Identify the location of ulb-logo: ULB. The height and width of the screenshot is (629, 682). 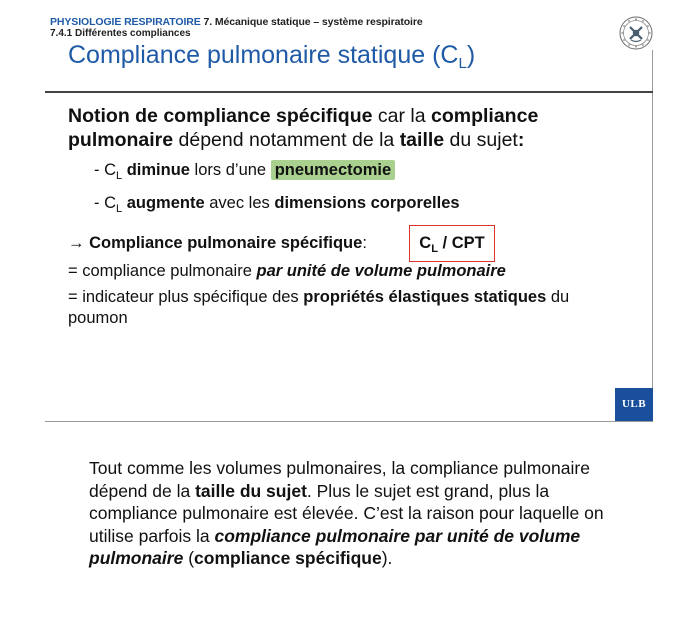
(634, 404).